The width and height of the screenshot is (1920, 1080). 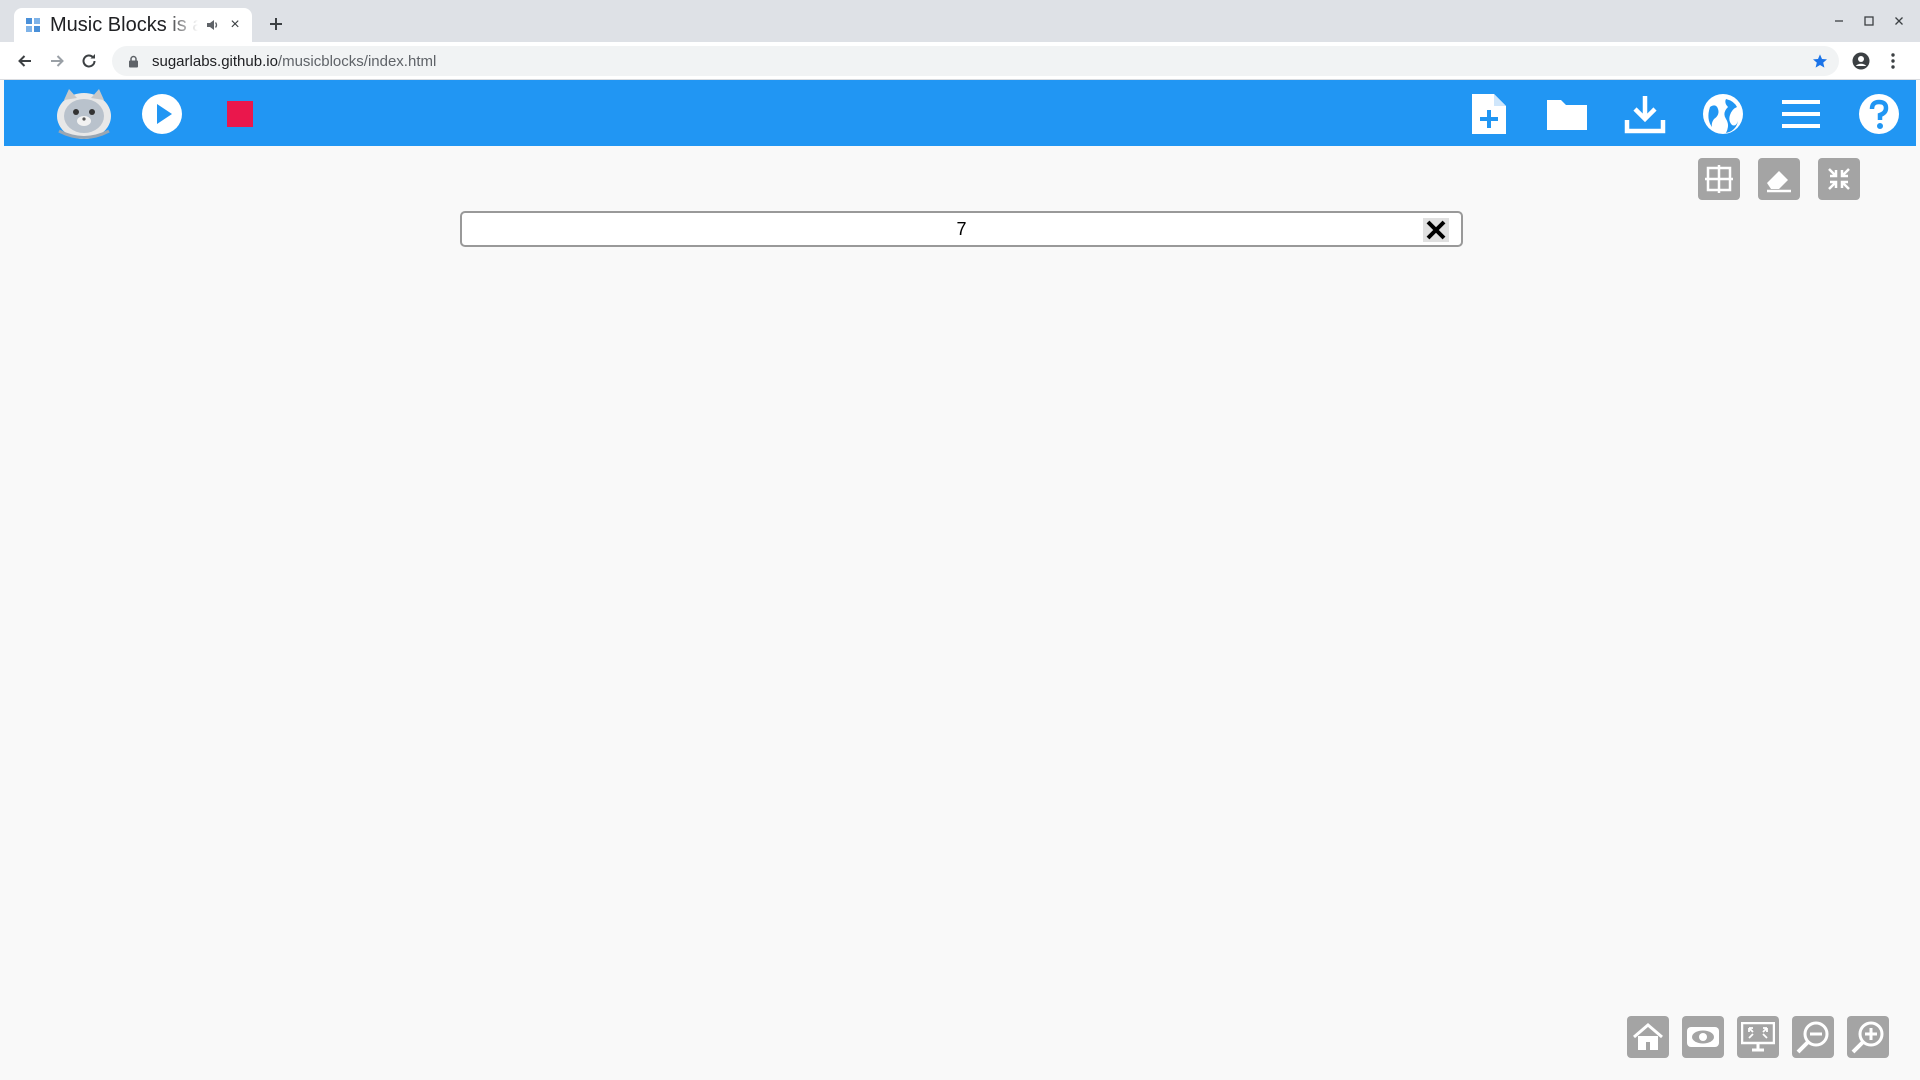 I want to click on grid-icon, so click(x=1719, y=179).